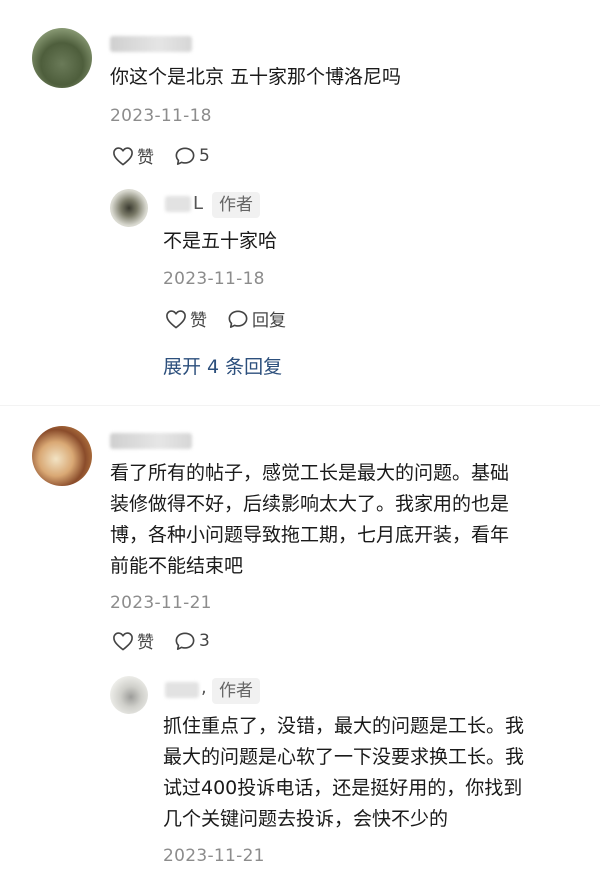 This screenshot has width=600, height=884. I want to click on reply-name-tail: L, so click(198, 203).